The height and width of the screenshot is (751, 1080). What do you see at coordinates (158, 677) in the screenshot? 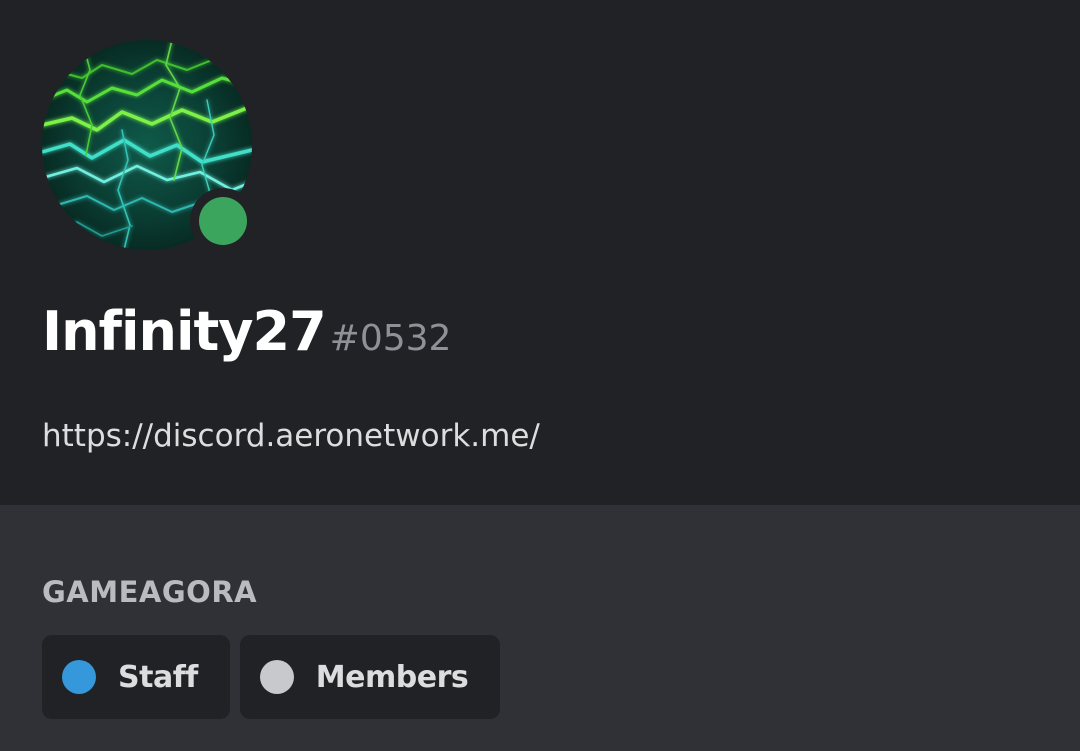
I see `role-label: Staff` at bounding box center [158, 677].